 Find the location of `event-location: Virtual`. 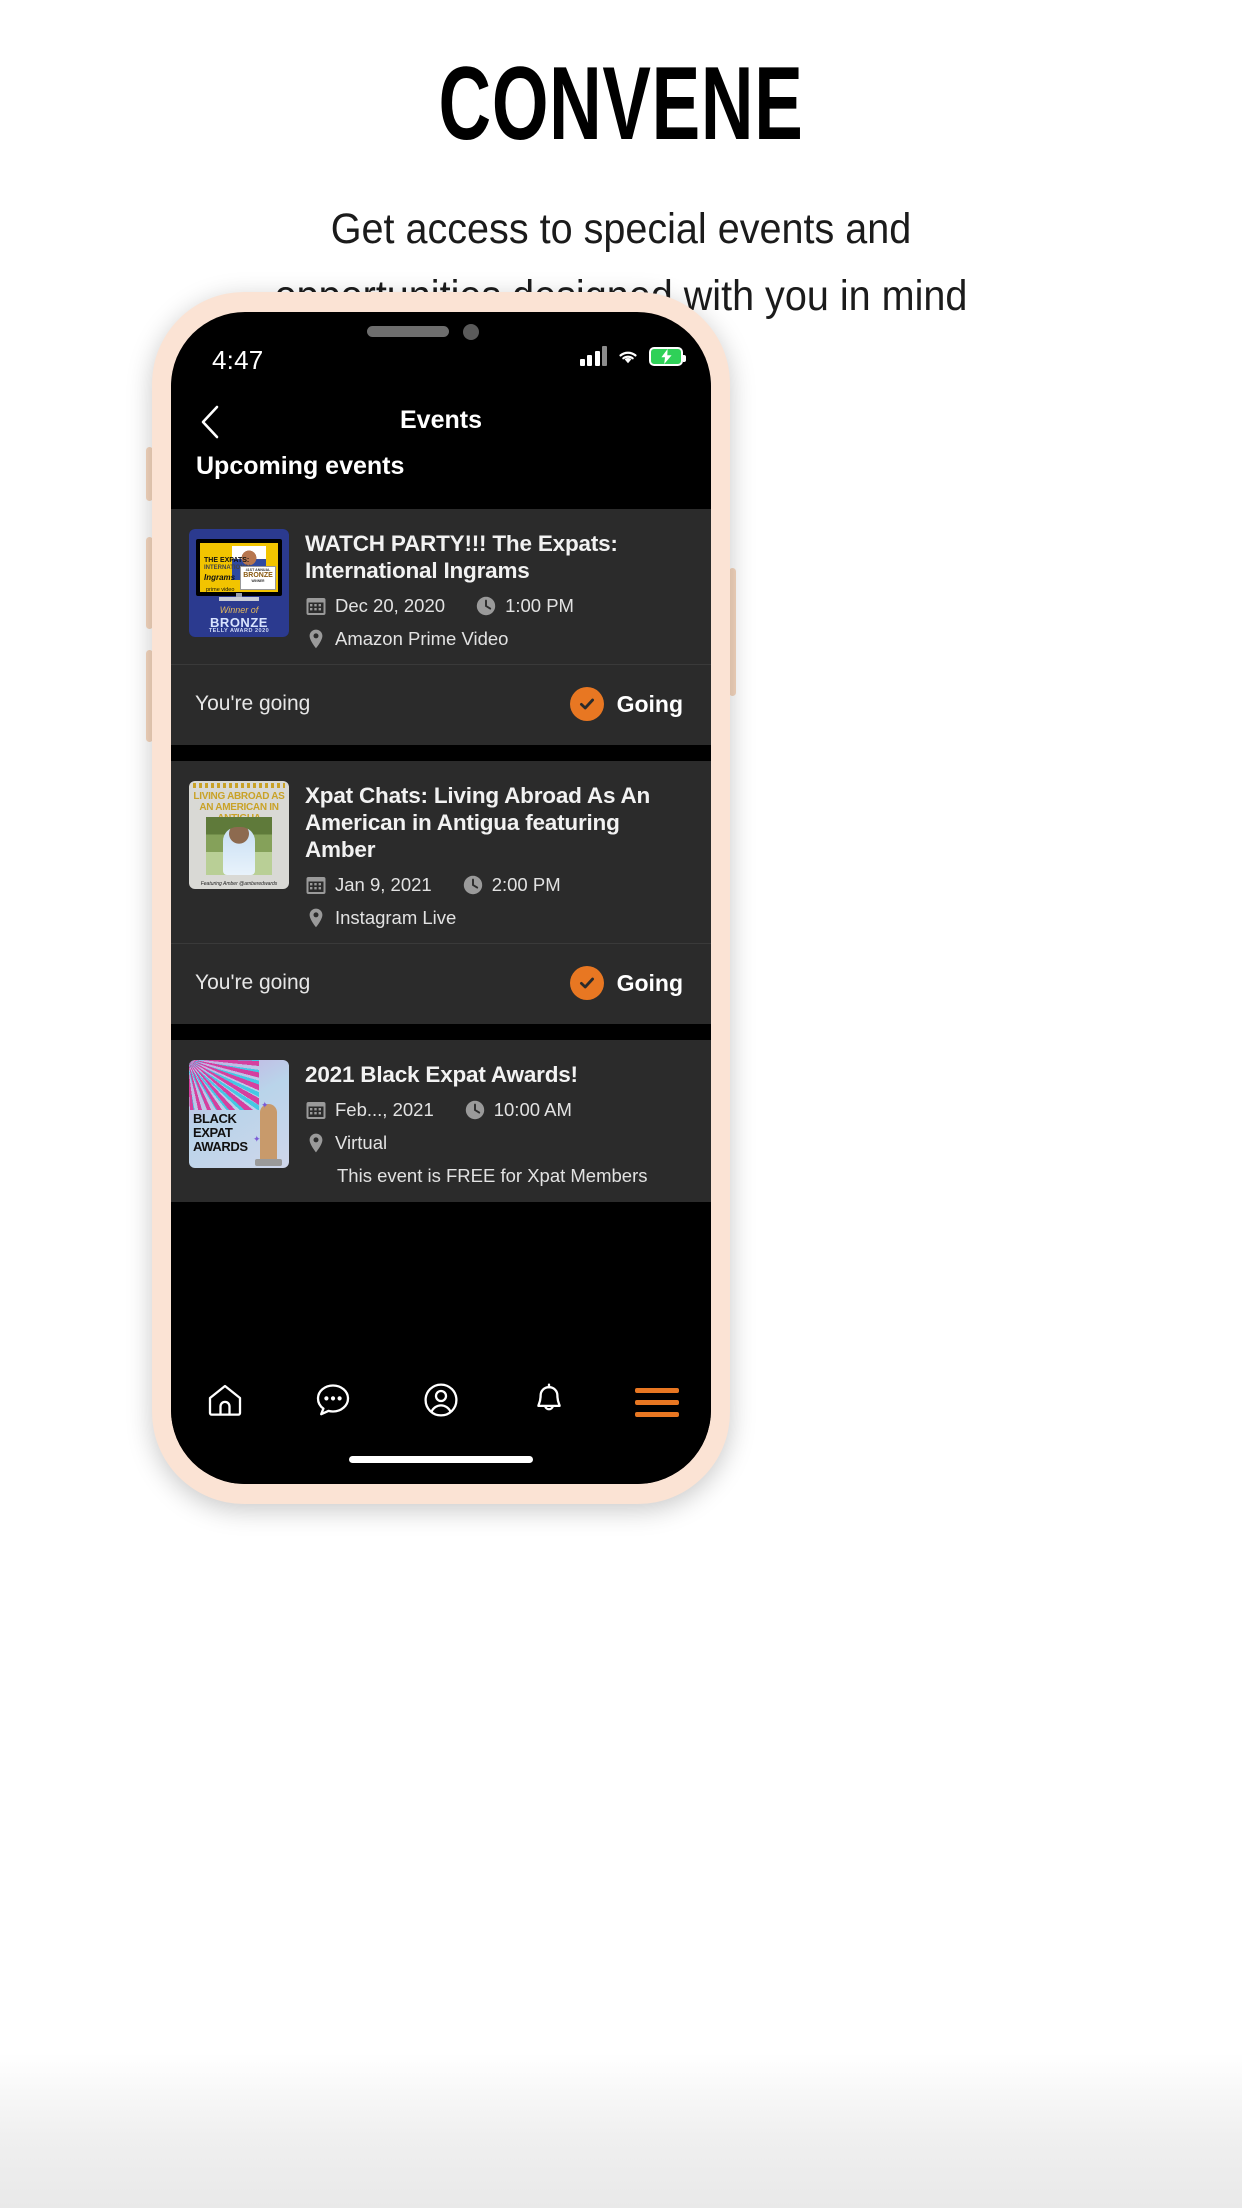

event-location: Virtual is located at coordinates (361, 1142).